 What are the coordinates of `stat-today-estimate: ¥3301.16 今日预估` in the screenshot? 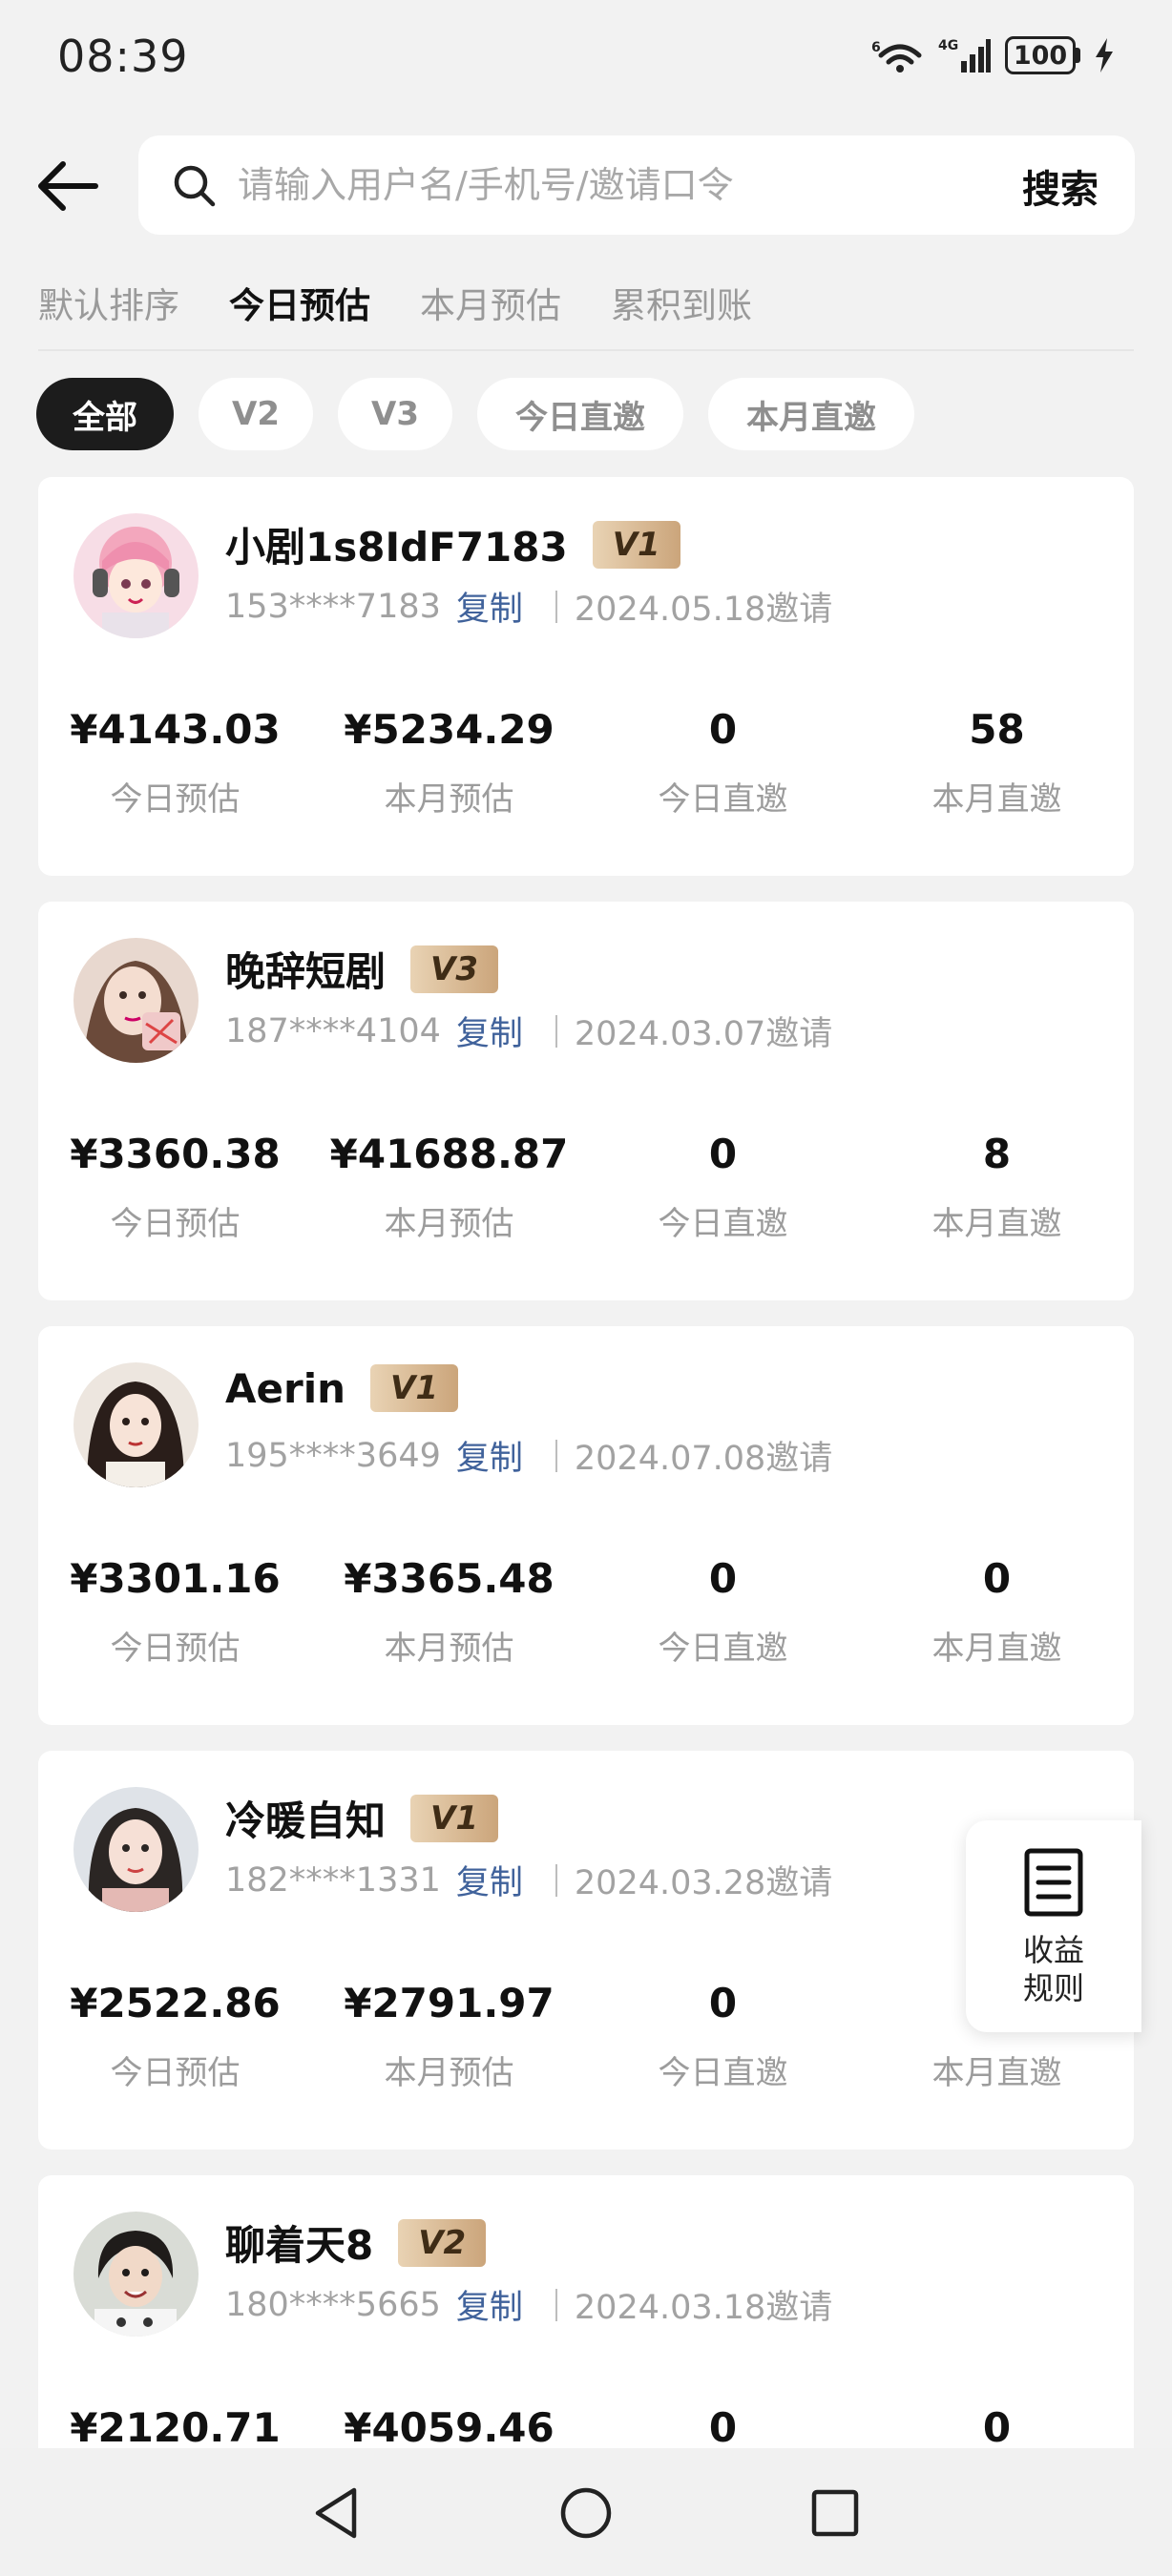 It's located at (175, 1612).